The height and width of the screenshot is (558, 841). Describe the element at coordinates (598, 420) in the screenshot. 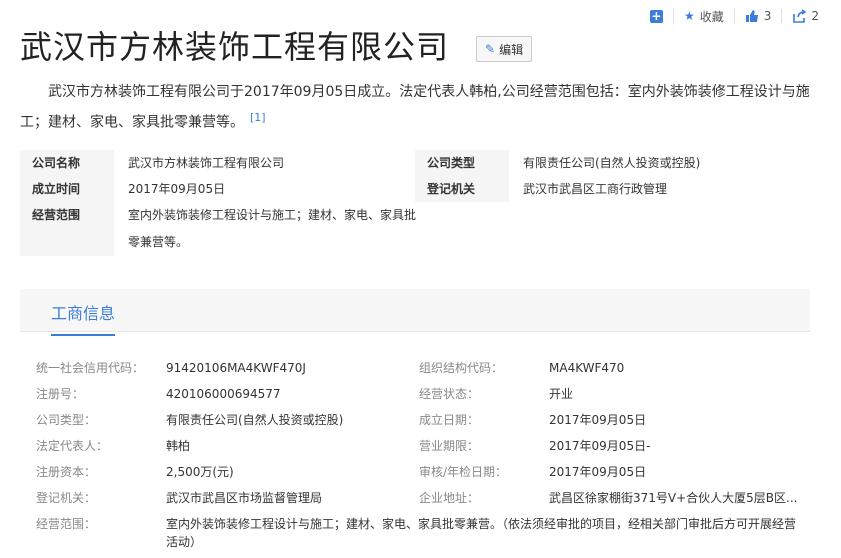

I see `found-date-value: 2017年09月05日` at that location.